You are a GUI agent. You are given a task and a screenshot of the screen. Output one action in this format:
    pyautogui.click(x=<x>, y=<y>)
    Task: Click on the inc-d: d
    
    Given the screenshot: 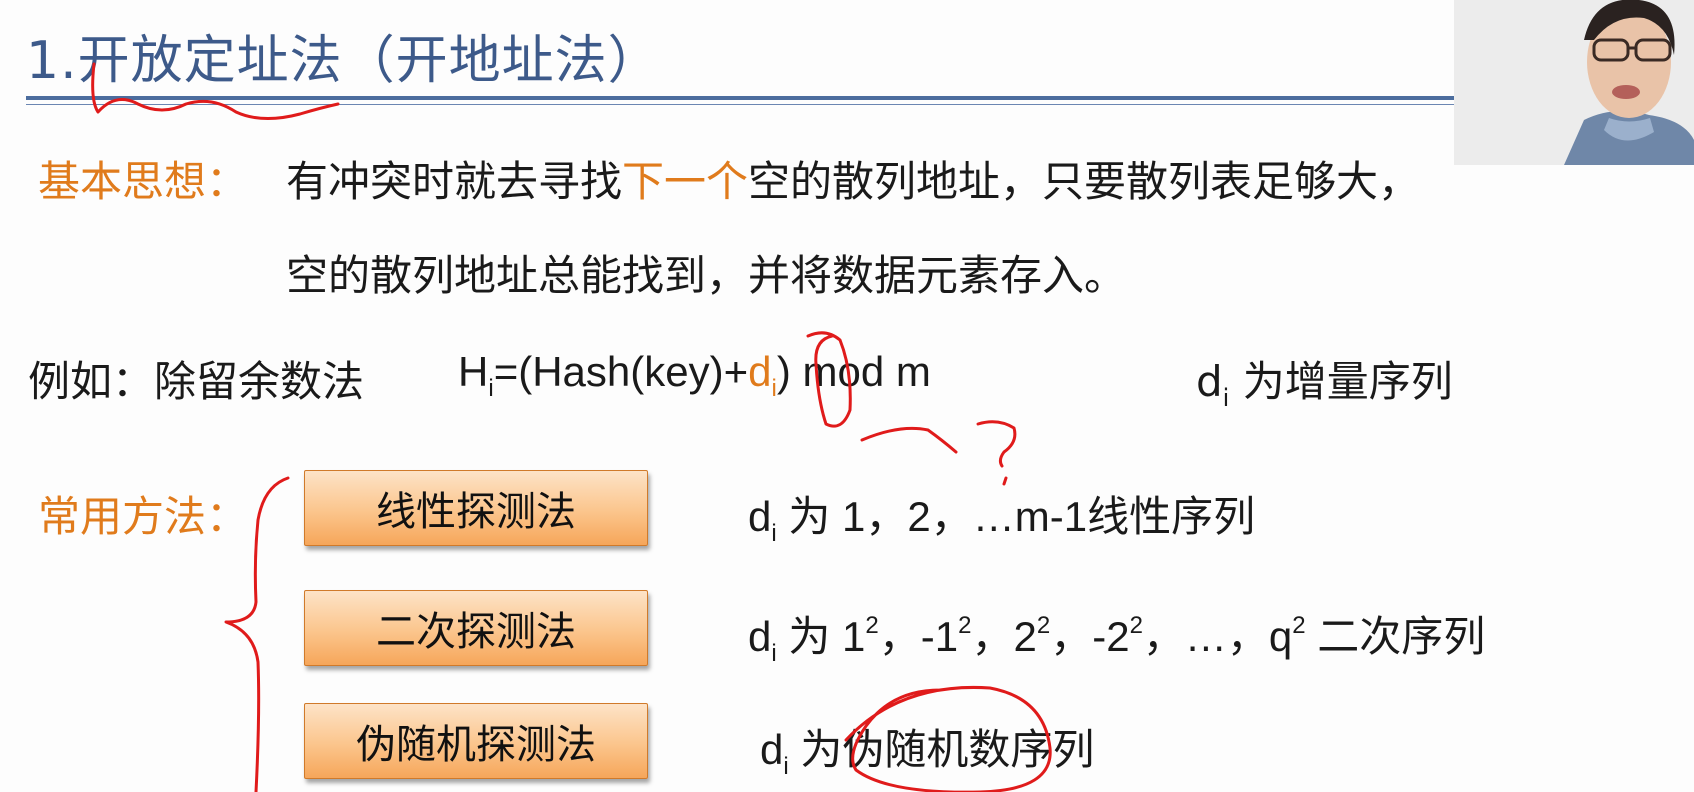 What is the action you would take?
    pyautogui.click(x=1209, y=381)
    